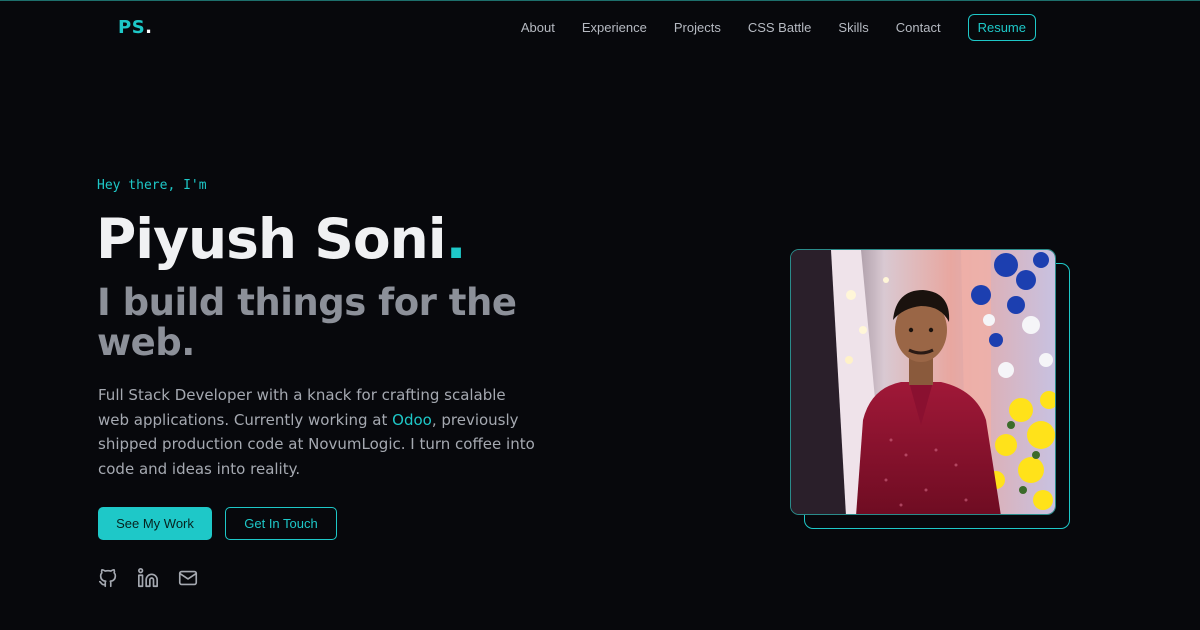 The height and width of the screenshot is (630, 1200). Describe the element at coordinates (307, 322) in the screenshot. I see `hero-tagline: I build things for the web.` at that location.